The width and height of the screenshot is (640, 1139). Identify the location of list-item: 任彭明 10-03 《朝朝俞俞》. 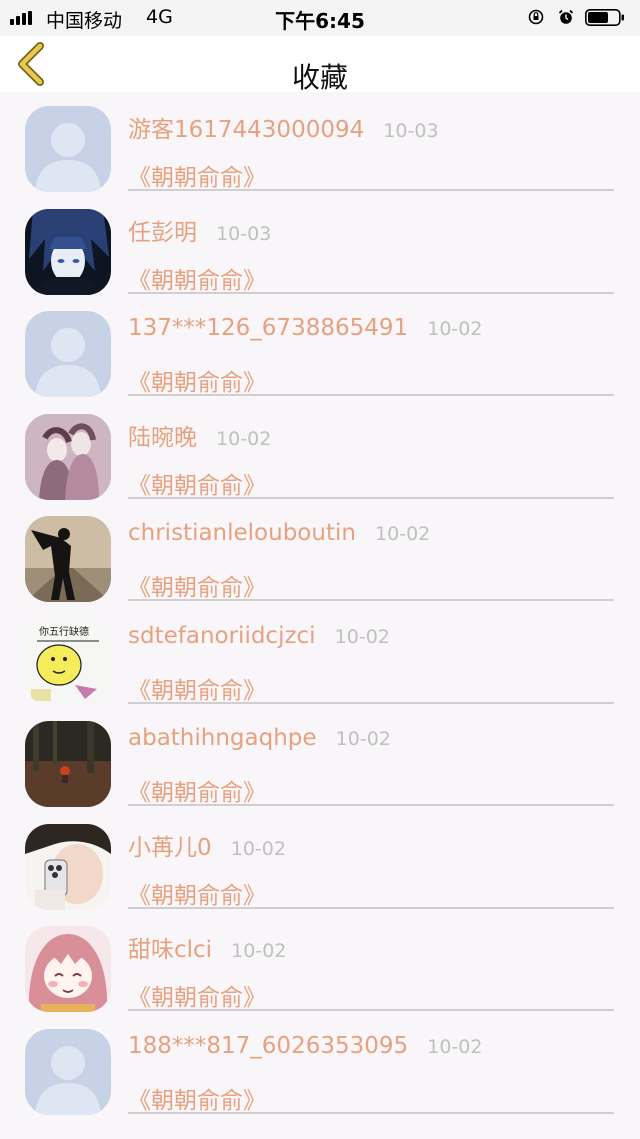
(320, 246).